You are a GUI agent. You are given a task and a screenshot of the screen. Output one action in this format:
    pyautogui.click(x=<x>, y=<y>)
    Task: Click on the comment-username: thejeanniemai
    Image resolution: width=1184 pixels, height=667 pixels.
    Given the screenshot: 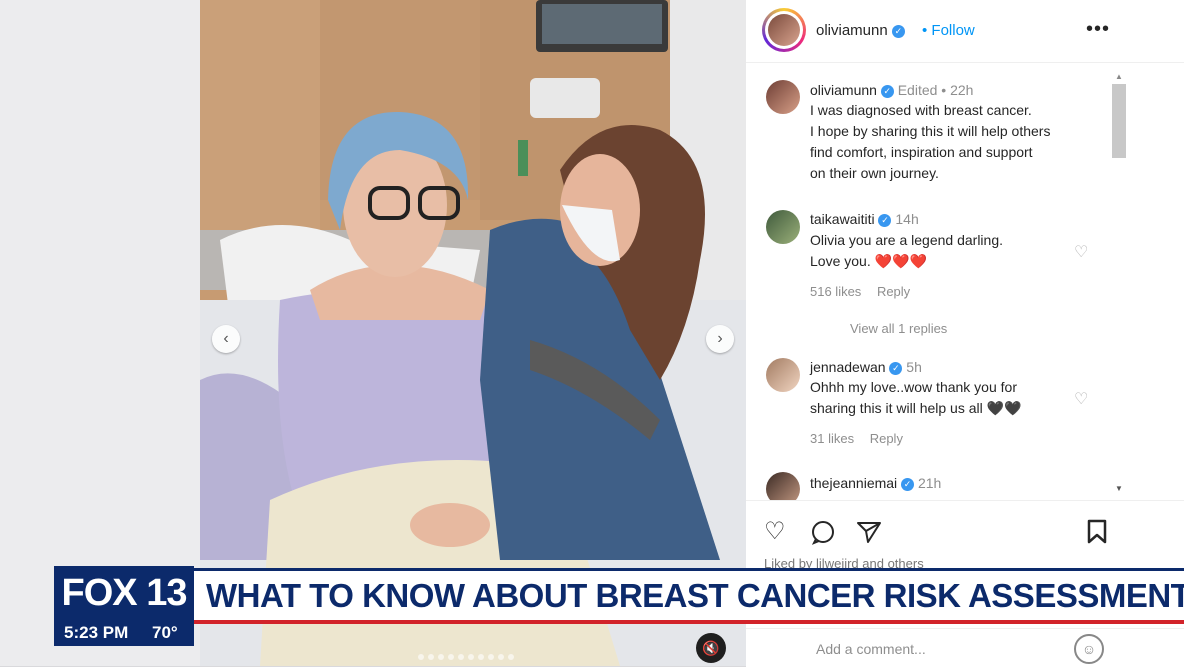 What is the action you would take?
    pyautogui.click(x=853, y=483)
    